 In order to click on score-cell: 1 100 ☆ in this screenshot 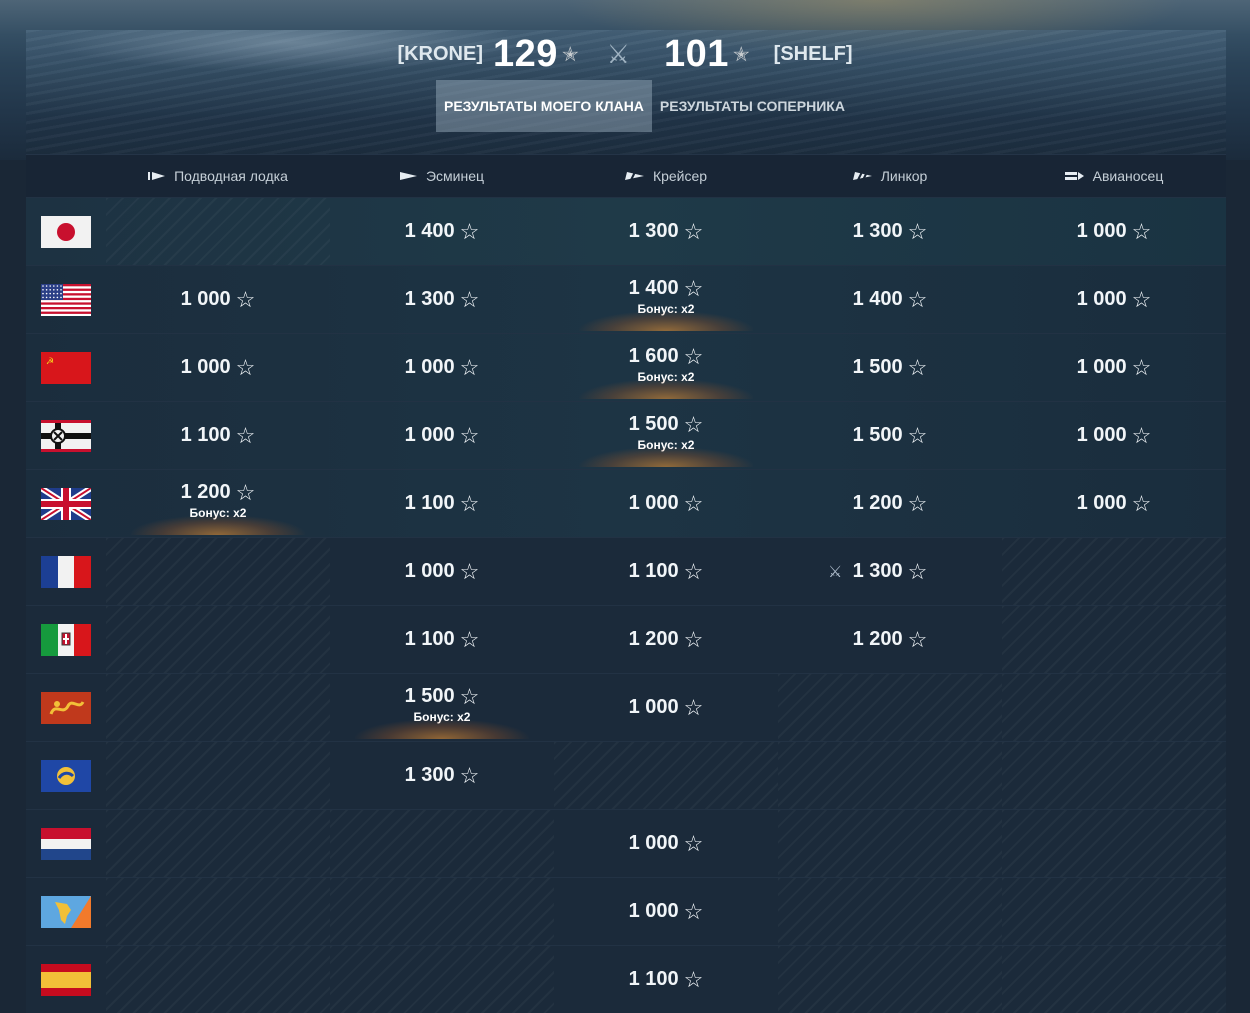, I will do `click(218, 435)`.